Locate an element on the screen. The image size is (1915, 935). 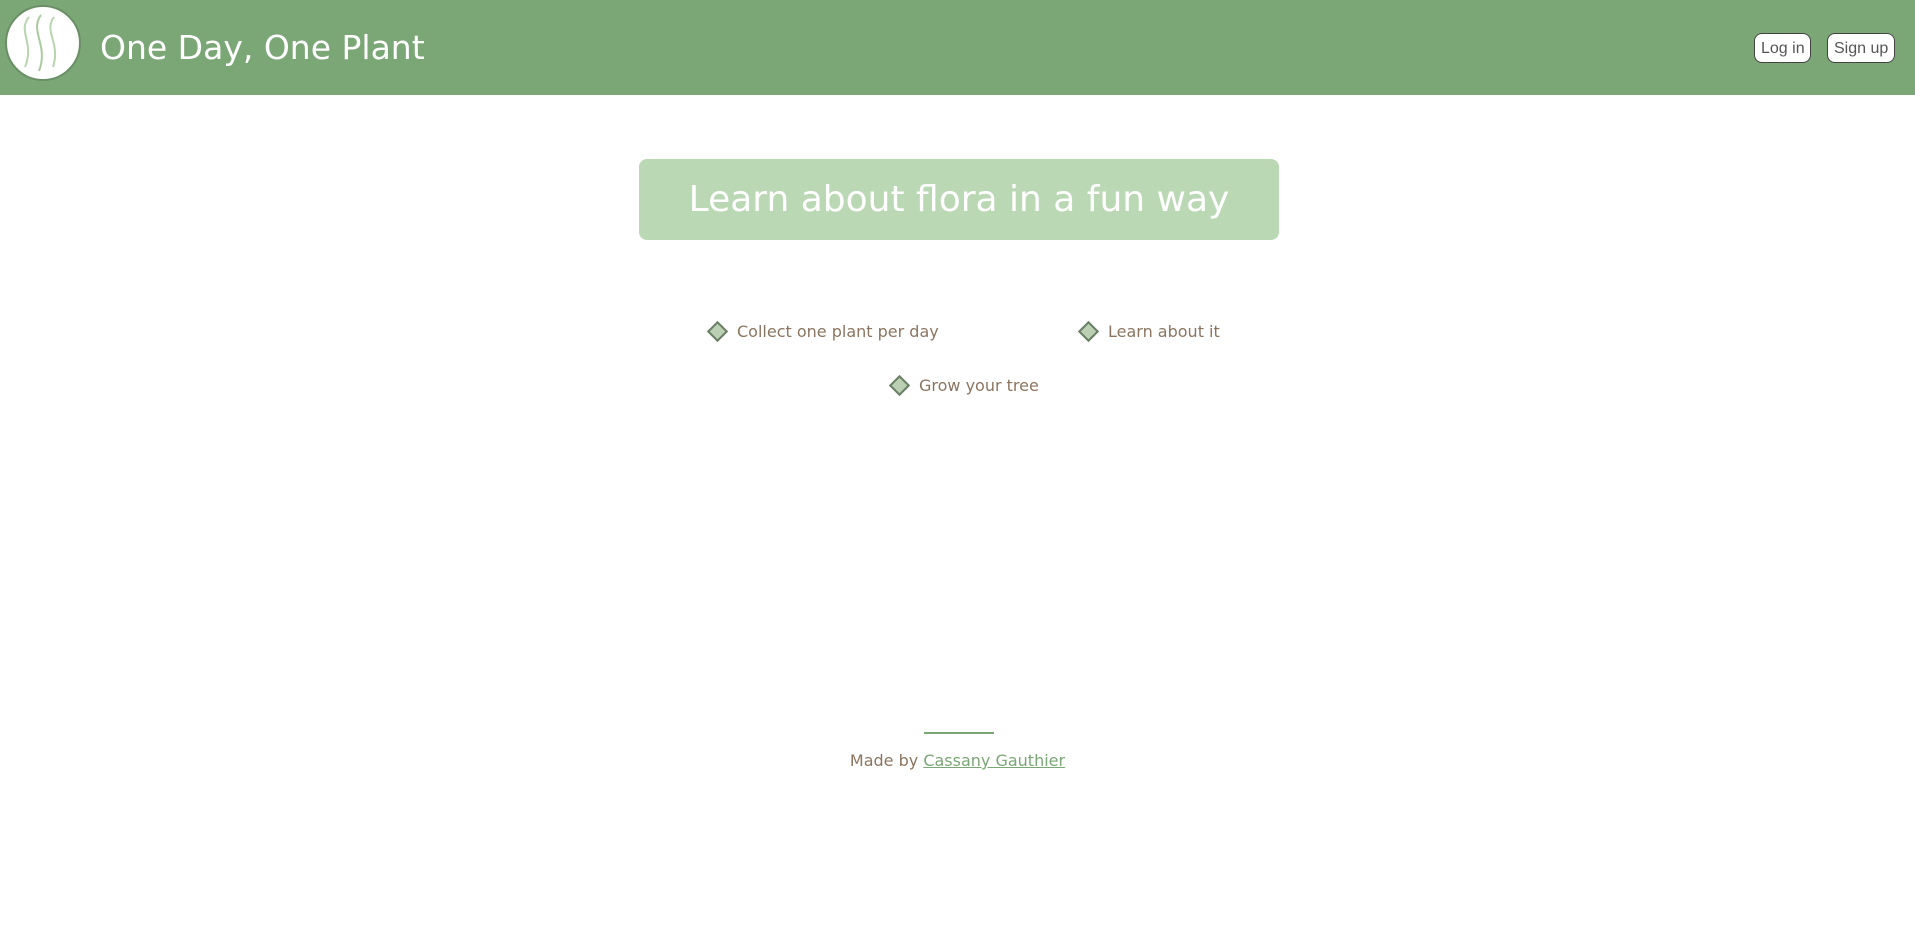
feature-label: Grow your tree is located at coordinates (979, 385).